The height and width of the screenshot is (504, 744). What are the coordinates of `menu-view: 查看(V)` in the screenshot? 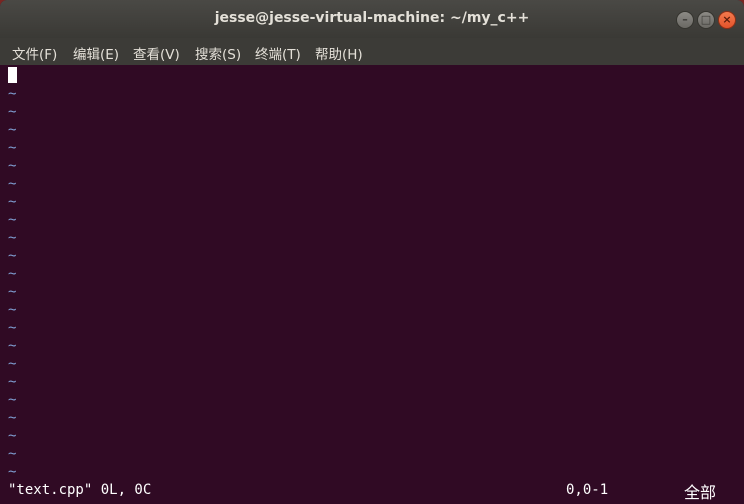 It's located at (156, 53).